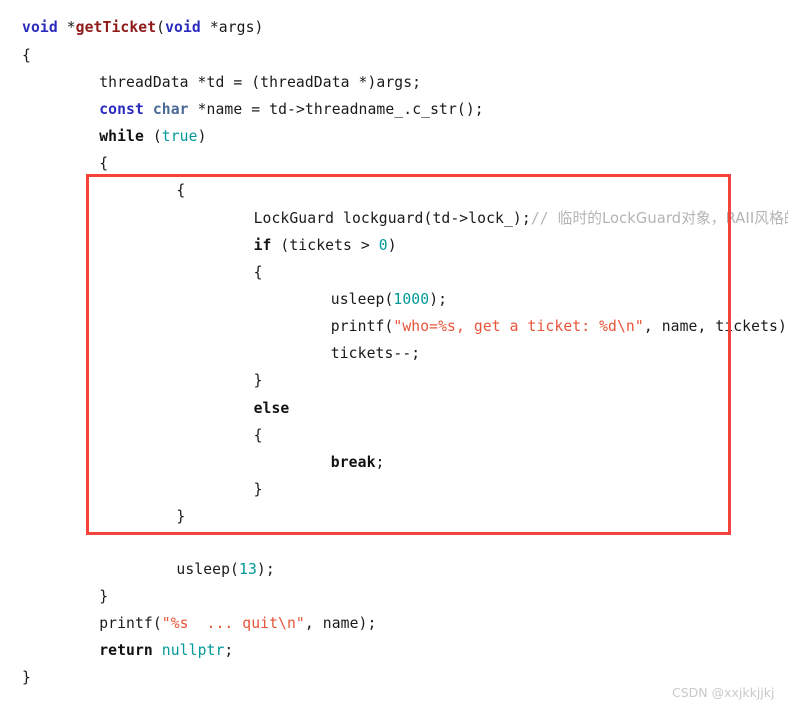 The height and width of the screenshot is (711, 788). I want to click on code-token: *args), so click(232, 27).